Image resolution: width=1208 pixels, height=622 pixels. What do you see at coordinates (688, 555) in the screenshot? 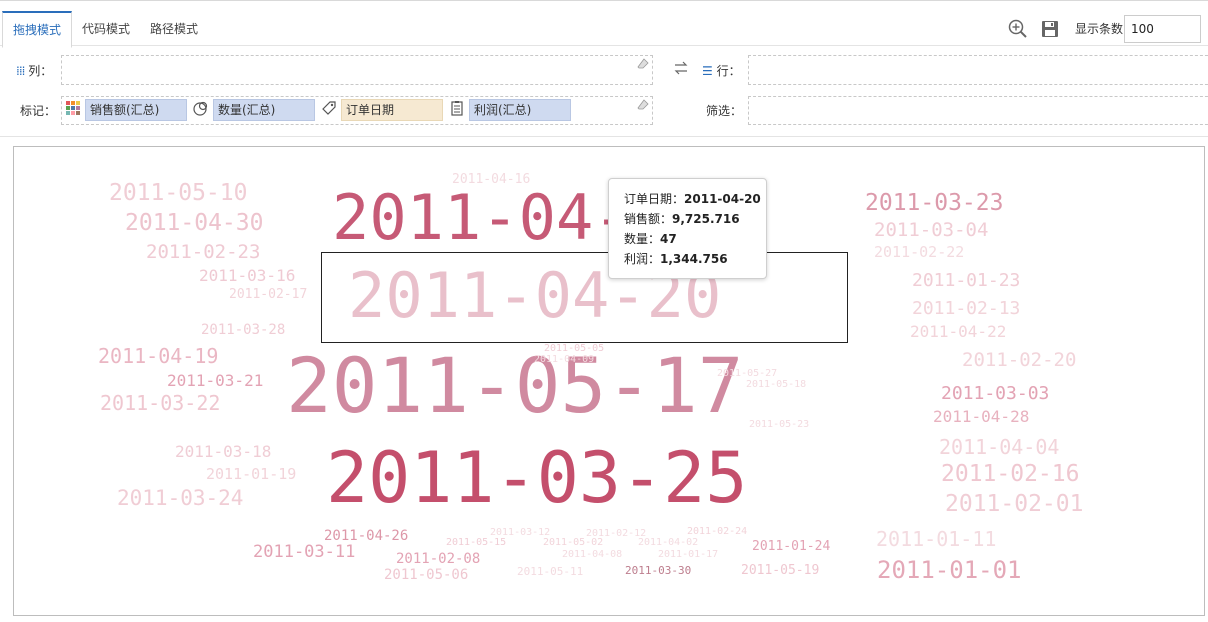
I see `word-cloud-word: 2011-01-17` at bounding box center [688, 555].